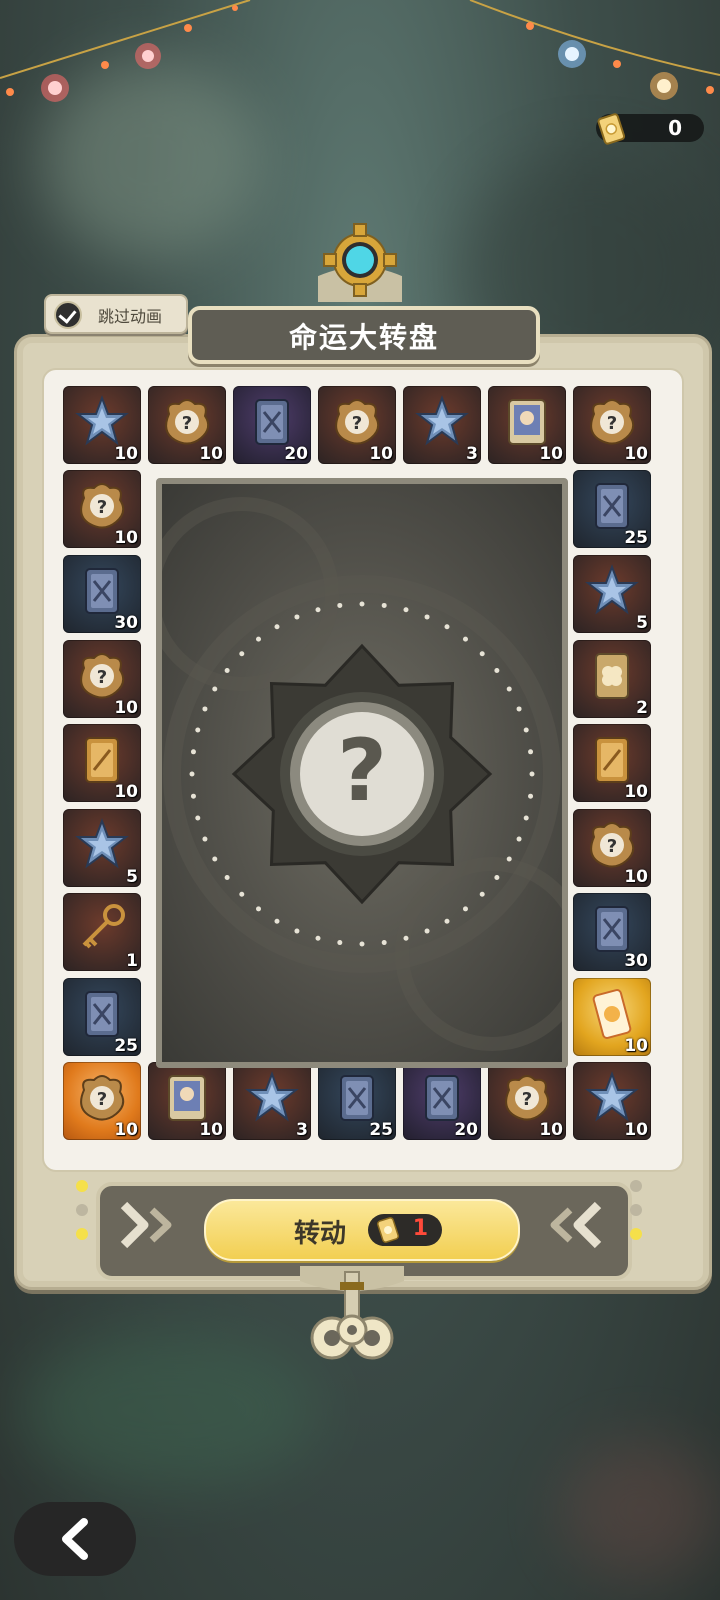 The image size is (720, 1600). I want to click on prize-cell: 1, so click(102, 932).